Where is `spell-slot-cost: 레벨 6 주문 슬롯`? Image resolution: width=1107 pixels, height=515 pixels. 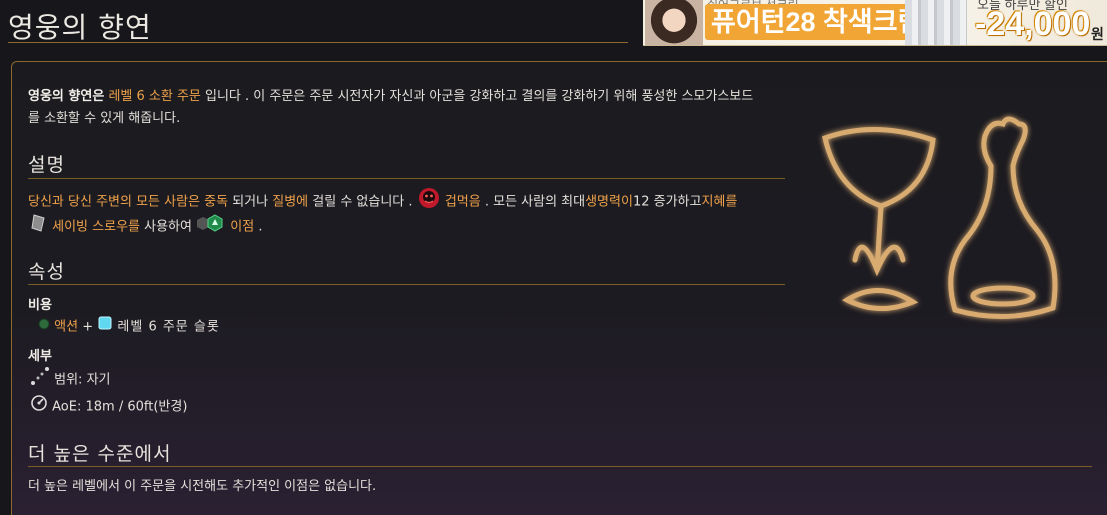
spell-slot-cost: 레벨 6 주문 슬롯 is located at coordinates (168, 327).